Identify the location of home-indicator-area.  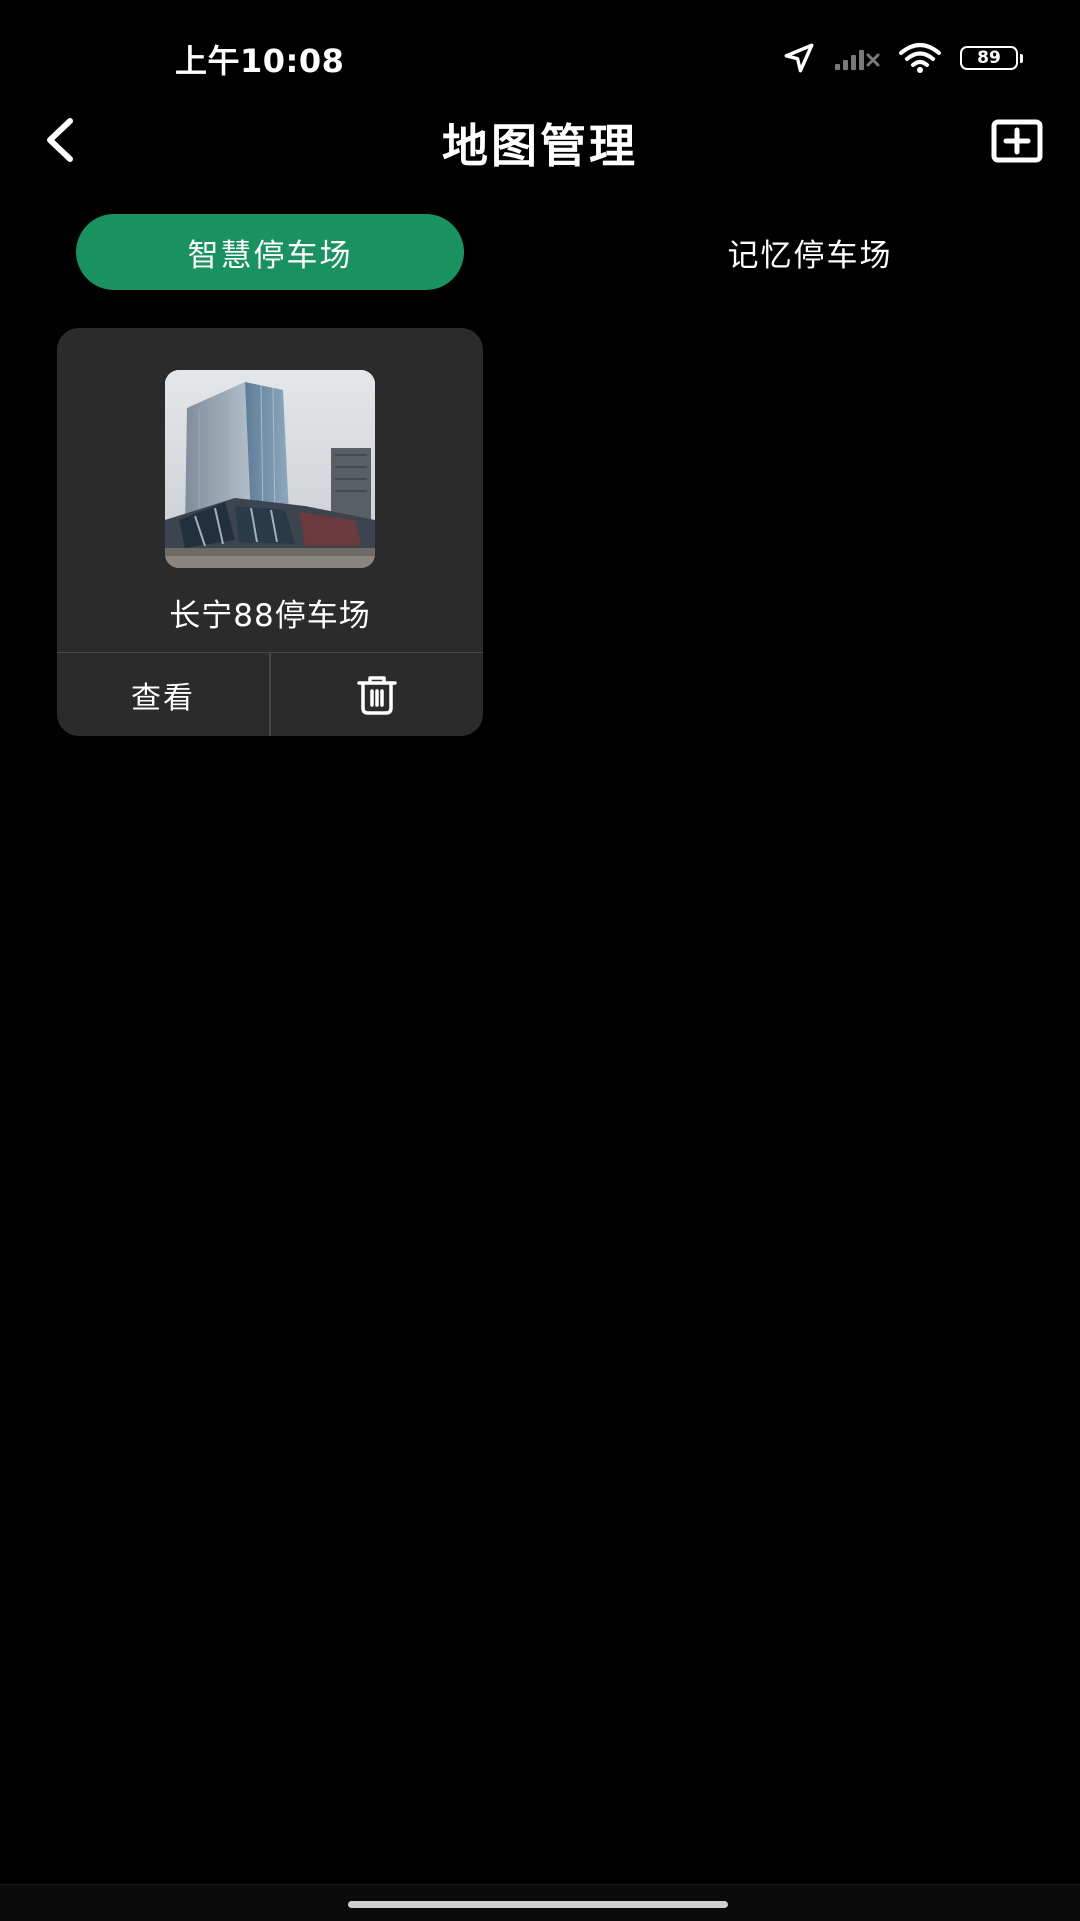
(540, 1902).